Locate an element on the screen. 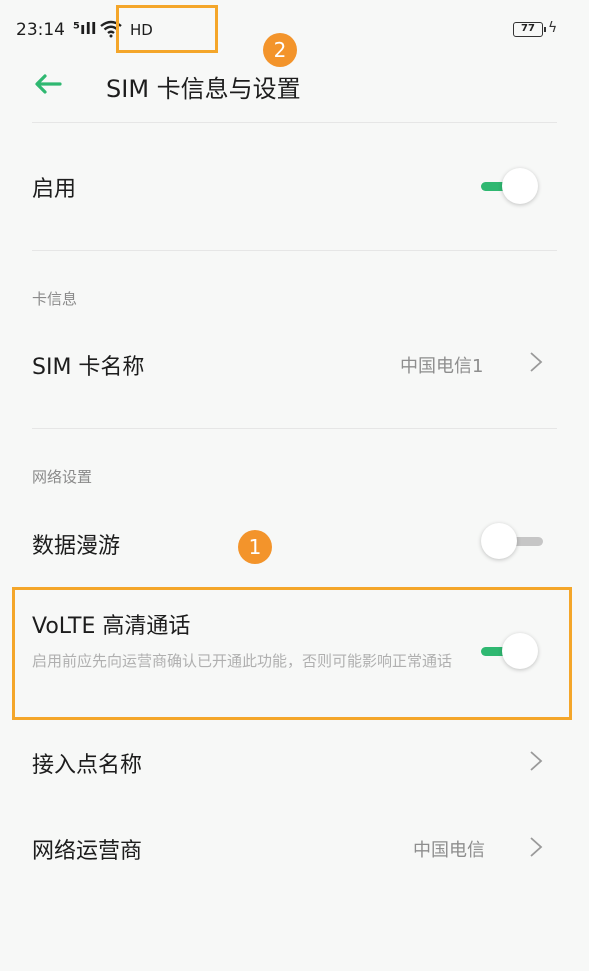  data-roaming-toggle is located at coordinates (512, 542).